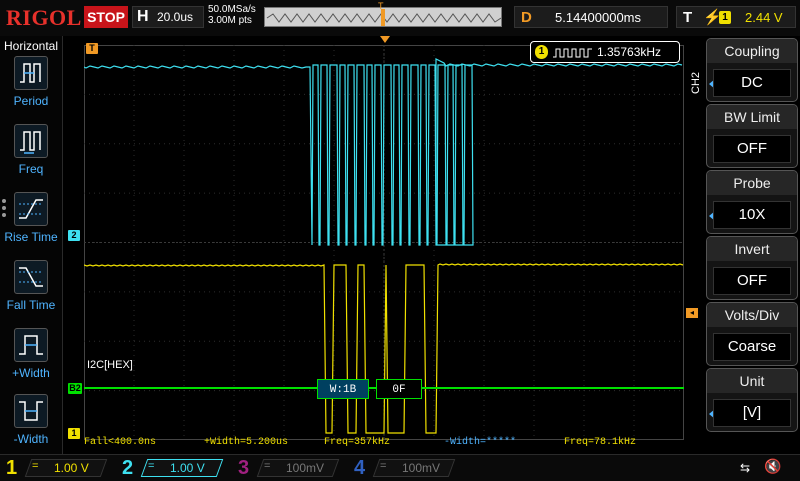 Image resolution: width=800 pixels, height=481 pixels. What do you see at coordinates (230, 20) in the screenshot?
I see `memory-depth: 3.00M pts` at bounding box center [230, 20].